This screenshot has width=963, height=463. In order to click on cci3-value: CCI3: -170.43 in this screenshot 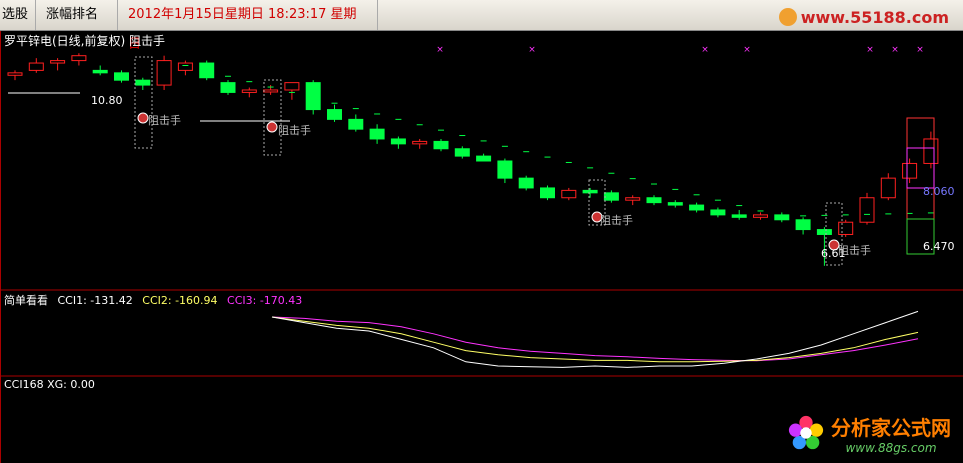, I will do `click(265, 300)`.